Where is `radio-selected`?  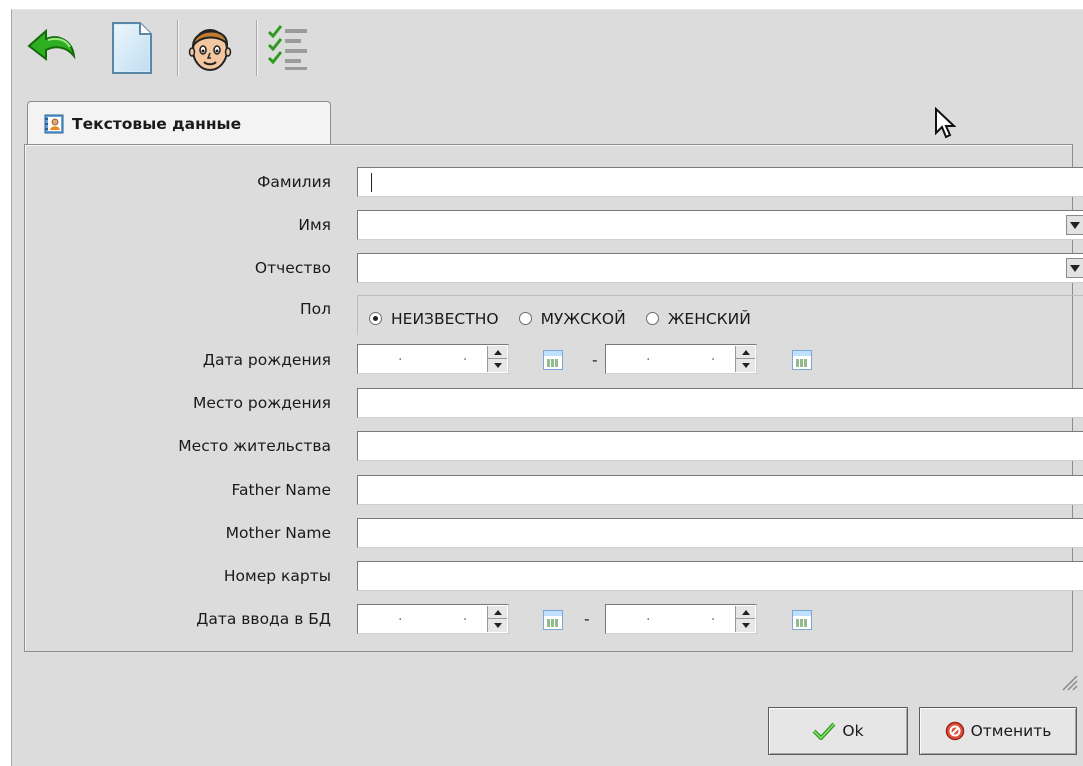
radio-selected is located at coordinates (375, 318).